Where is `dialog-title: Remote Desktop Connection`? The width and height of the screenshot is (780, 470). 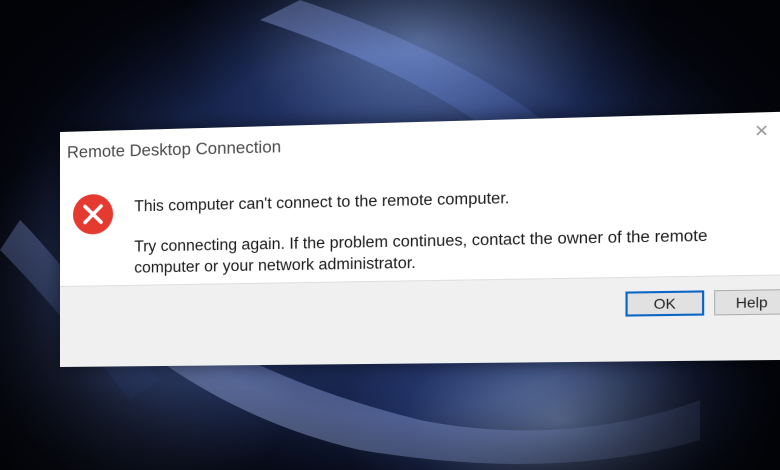
dialog-title: Remote Desktop Connection is located at coordinates (174, 150).